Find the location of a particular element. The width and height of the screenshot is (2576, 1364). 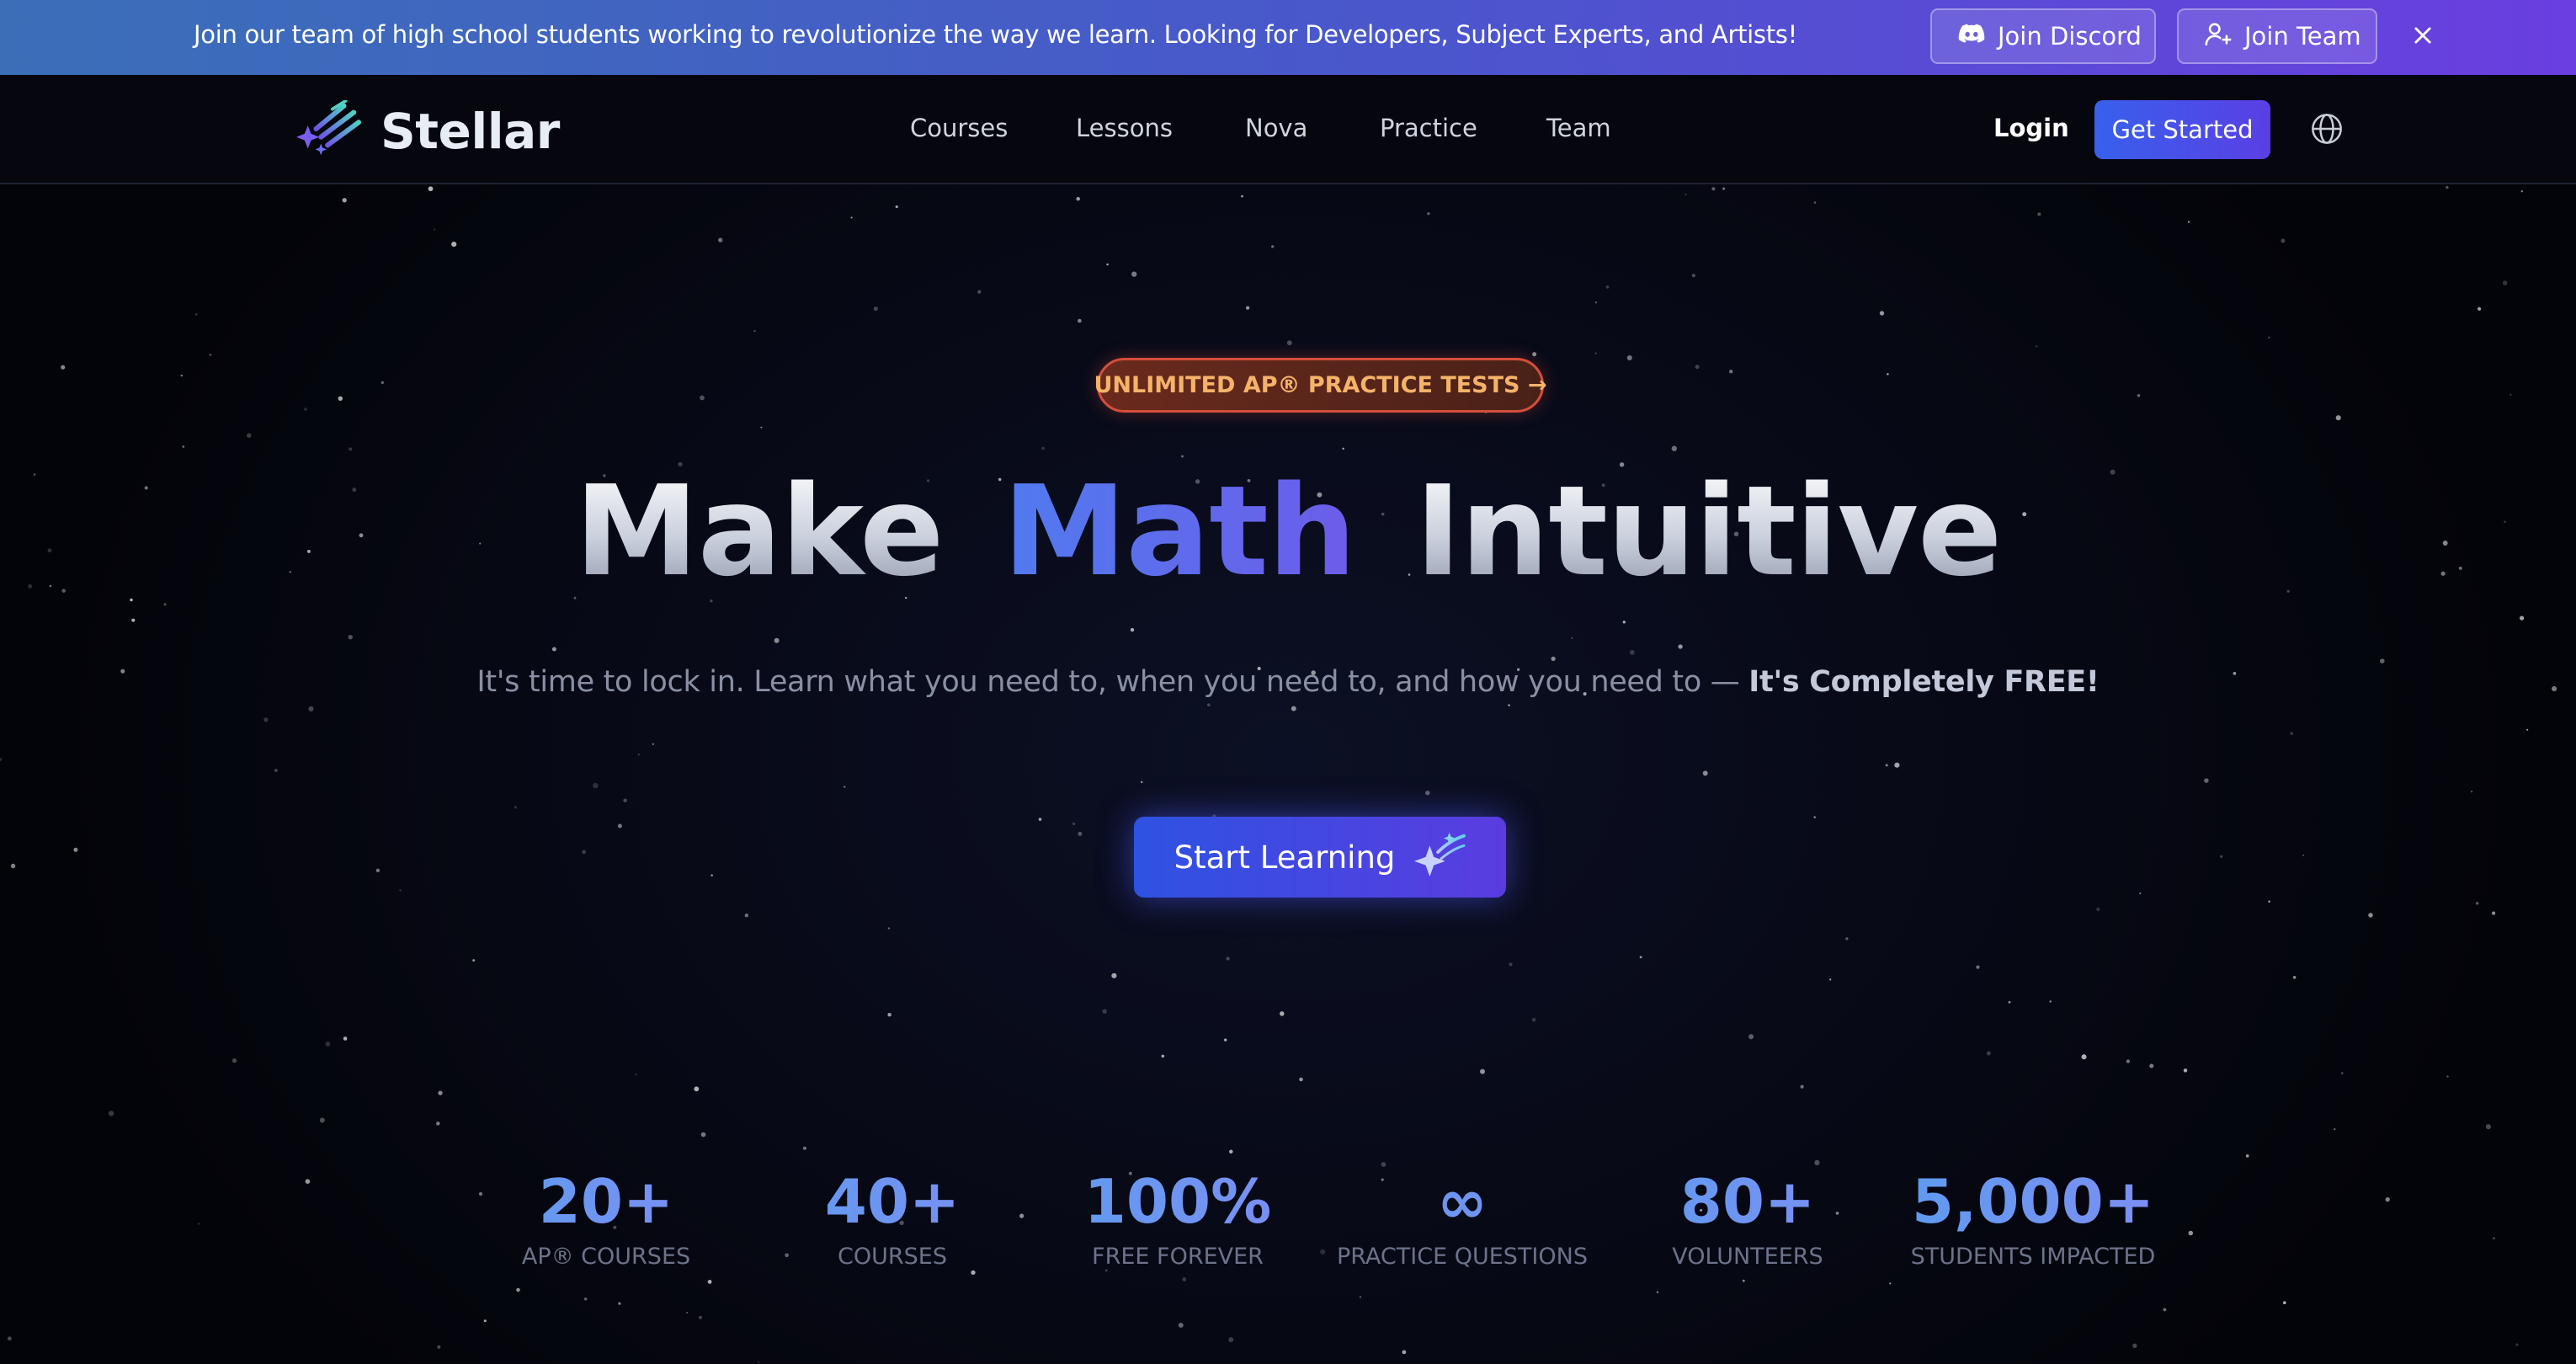

join-discord-label: Join Discord is located at coordinates (2070, 36).